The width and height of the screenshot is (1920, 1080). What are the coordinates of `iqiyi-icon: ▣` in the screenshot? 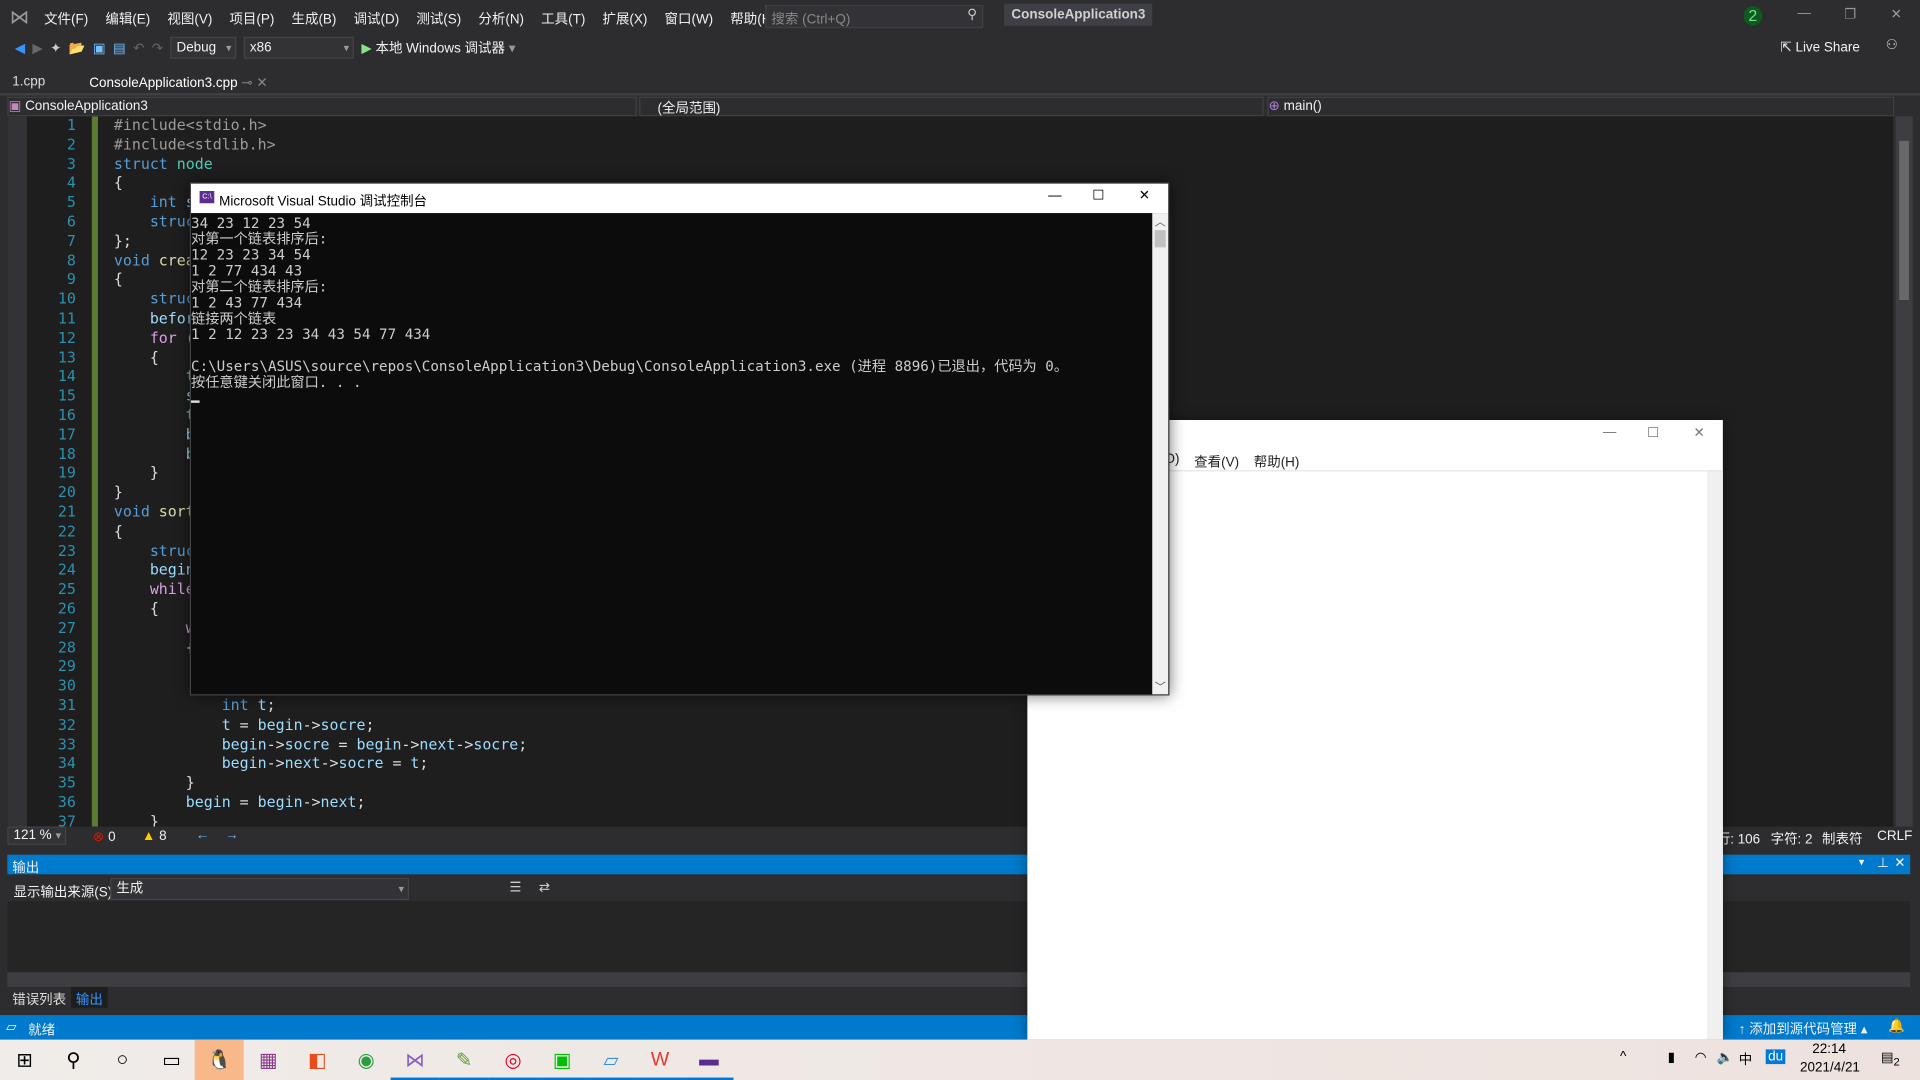 It's located at (562, 1060).